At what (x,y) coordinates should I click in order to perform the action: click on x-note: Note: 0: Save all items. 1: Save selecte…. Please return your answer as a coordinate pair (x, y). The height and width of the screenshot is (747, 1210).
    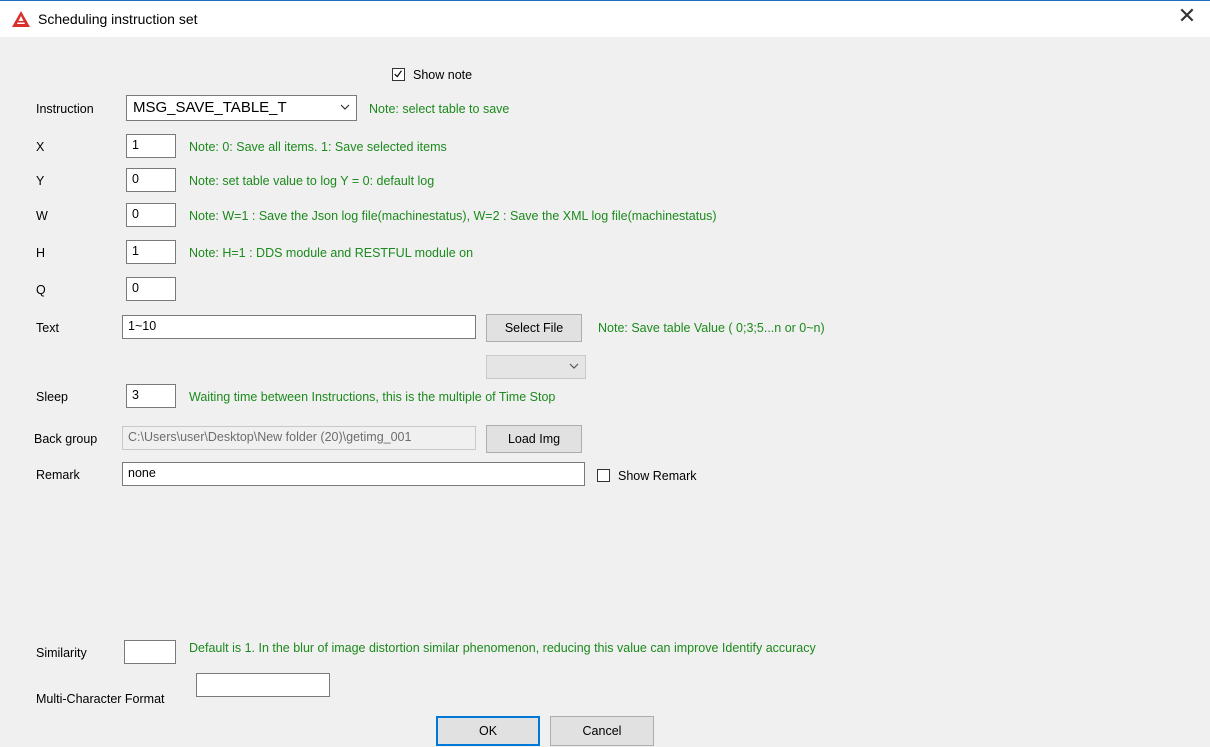
    Looking at the image, I should click on (318, 147).